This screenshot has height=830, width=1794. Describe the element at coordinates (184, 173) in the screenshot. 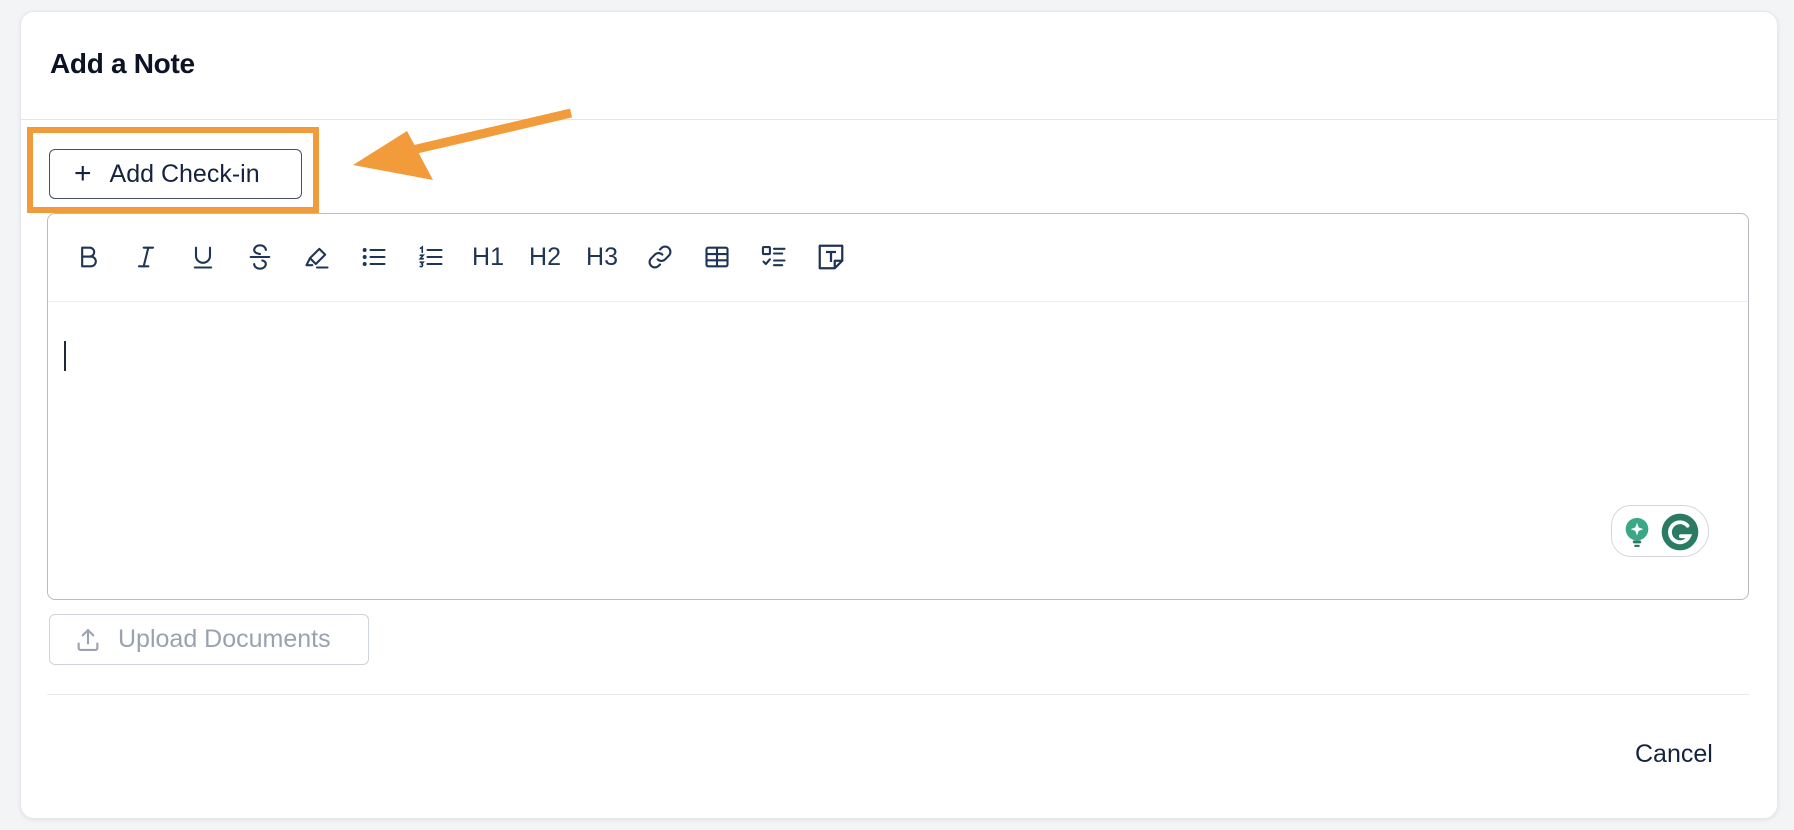

I see `add-check-in-label: Add Check-in` at that location.